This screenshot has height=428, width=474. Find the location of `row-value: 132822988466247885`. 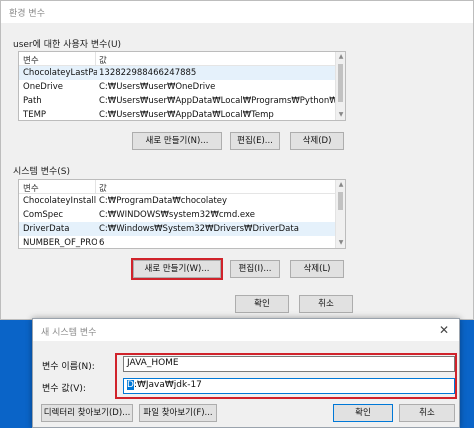

row-value: 132822988466247885 is located at coordinates (148, 73).